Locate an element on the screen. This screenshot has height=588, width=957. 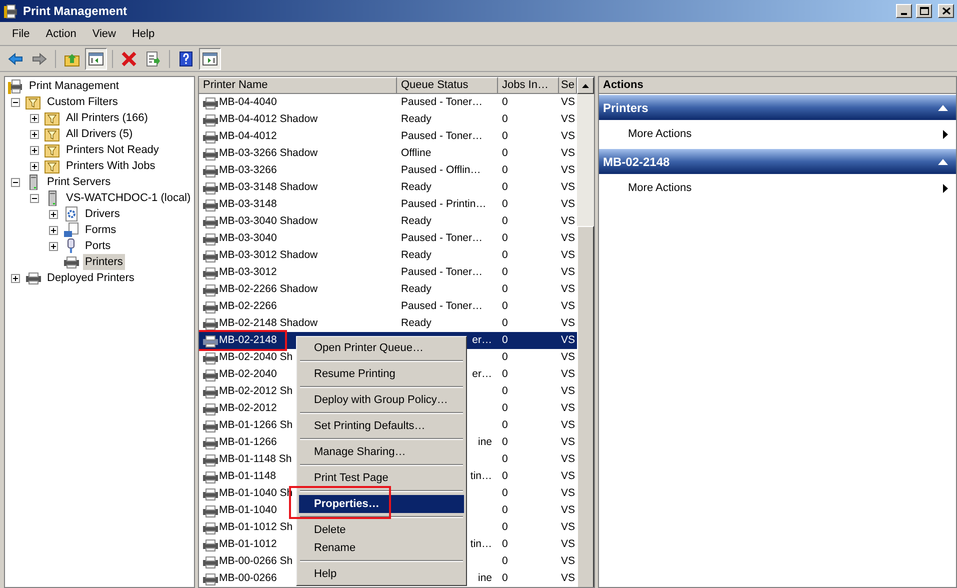
table-cell-text: MB-01-1148 is located at coordinates (247, 476).